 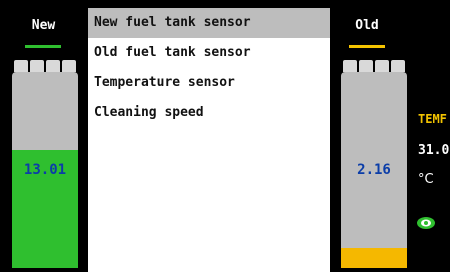 What do you see at coordinates (209, 113) in the screenshot?
I see `menu-item-cleaning-speed: Cleaning speed` at bounding box center [209, 113].